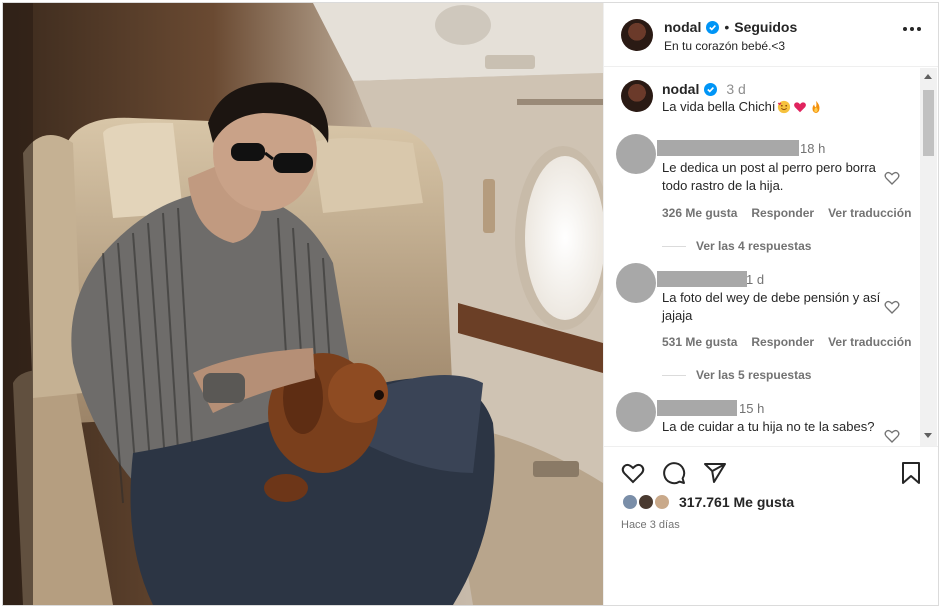  What do you see at coordinates (771, 525) in the screenshot?
I see `post-action-bar: 317.761 Me gusta Hace 3 días` at bounding box center [771, 525].